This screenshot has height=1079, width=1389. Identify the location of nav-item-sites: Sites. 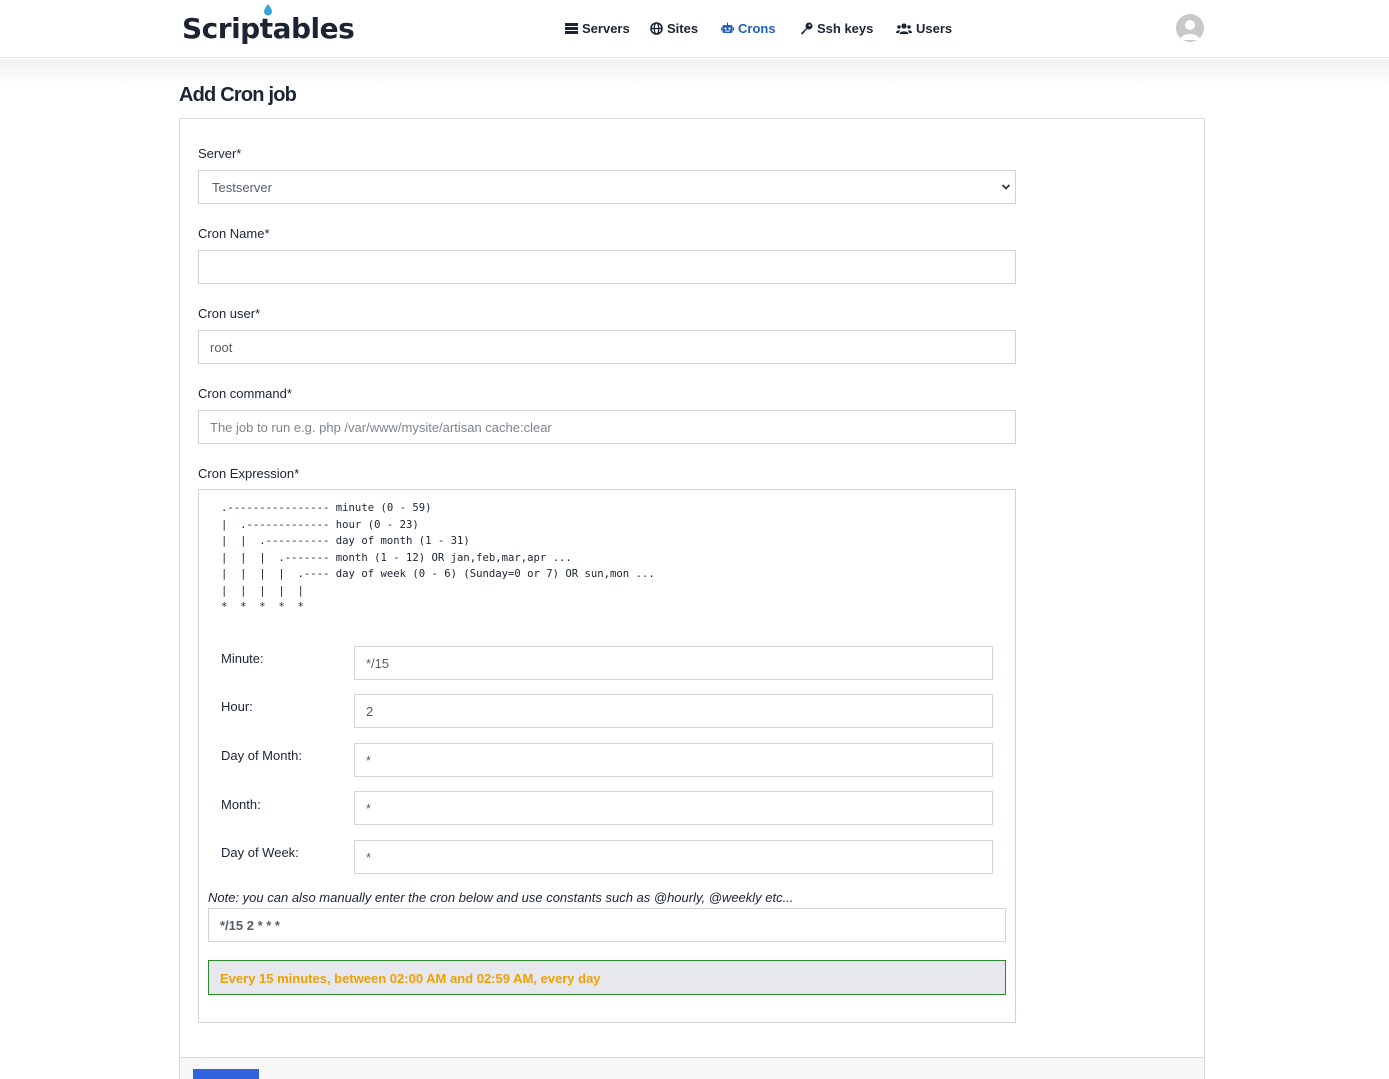
(674, 28).